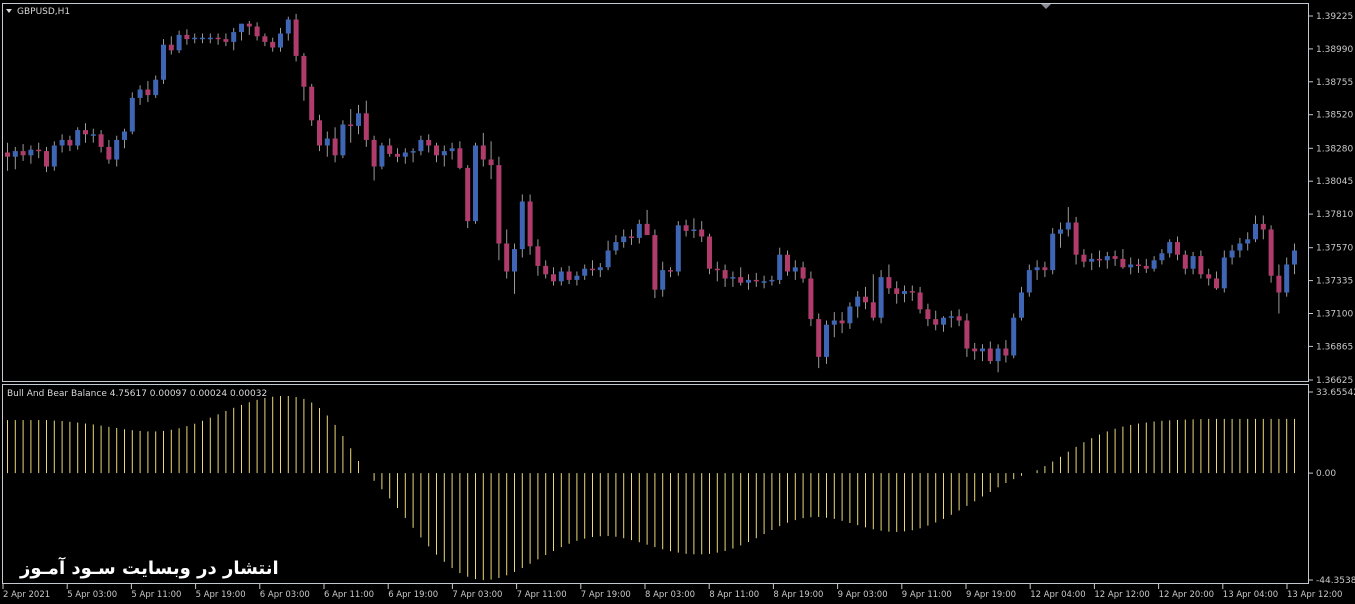 Image resolution: width=1355 pixels, height=604 pixels. I want to click on time-tick-label: 5 Apr 19:00, so click(221, 595).